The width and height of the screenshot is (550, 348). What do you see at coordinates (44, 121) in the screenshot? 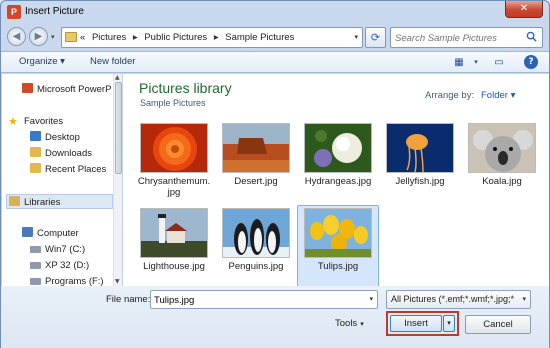
I see `sidebar-item-label: Favorites` at bounding box center [44, 121].